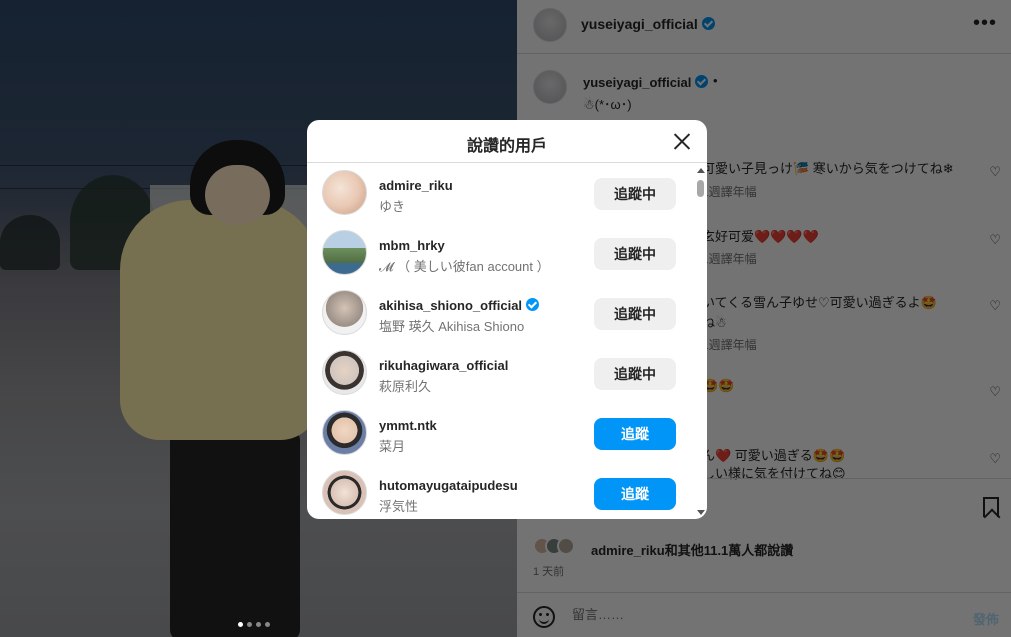 This screenshot has width=1011, height=637. Describe the element at coordinates (416, 185) in the screenshot. I see `liker-username: admire_riku` at that location.